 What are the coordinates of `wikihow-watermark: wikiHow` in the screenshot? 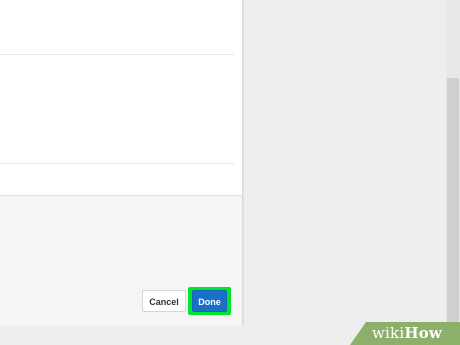 It's located at (407, 333).